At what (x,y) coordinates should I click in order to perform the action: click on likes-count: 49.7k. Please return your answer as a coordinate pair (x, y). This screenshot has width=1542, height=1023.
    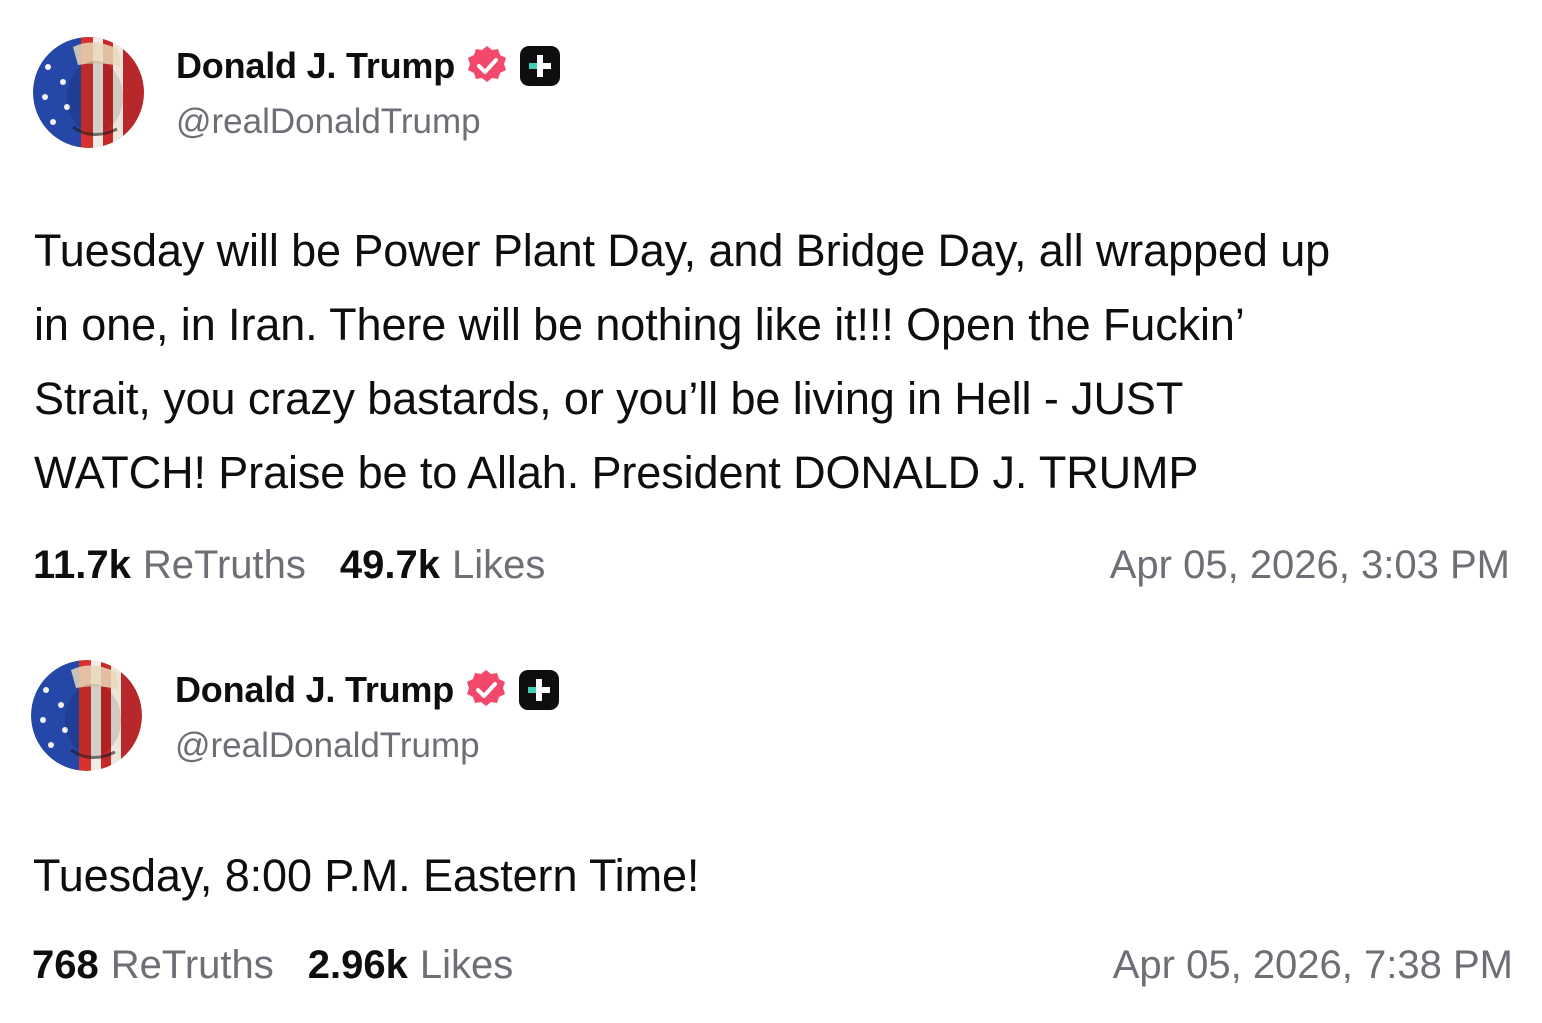
    Looking at the image, I should click on (390, 564).